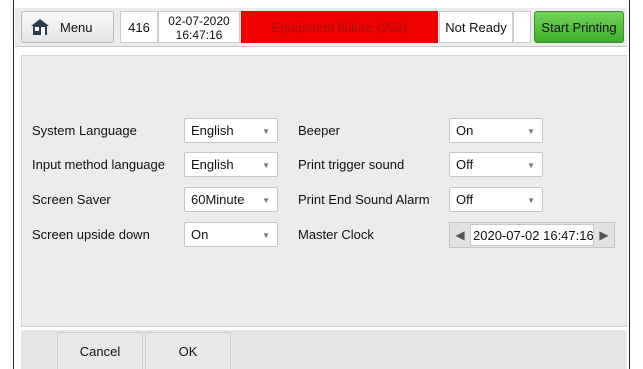  Describe the element at coordinates (339, 27) in the screenshot. I see `error-status-banner: Equipment failure (202)` at that location.